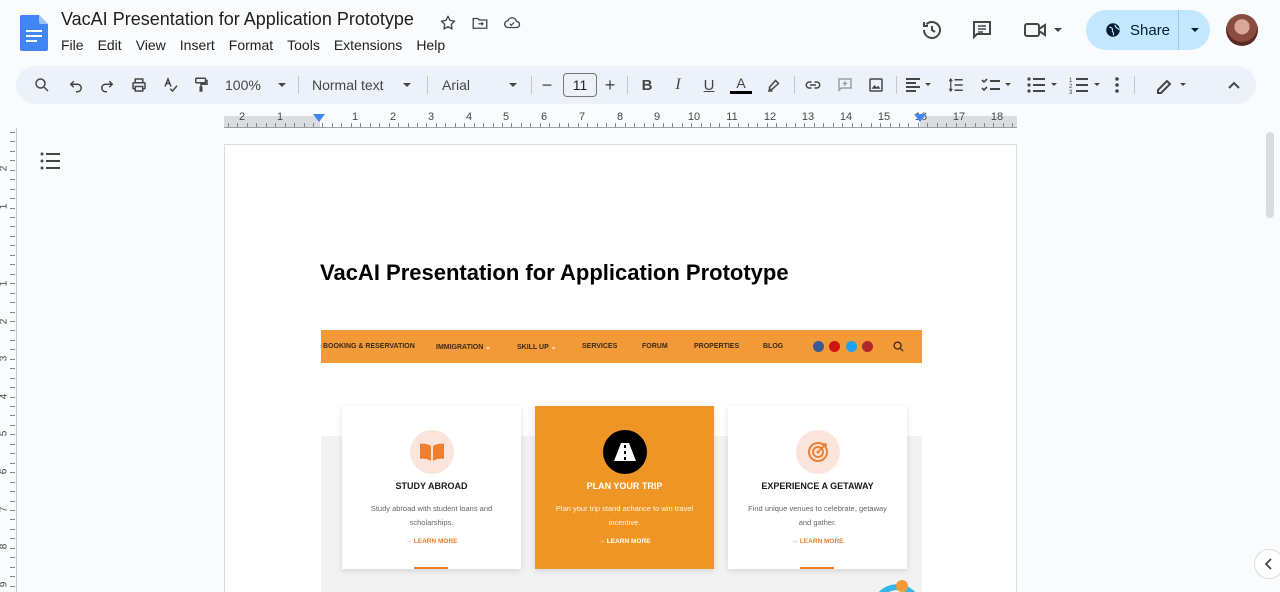 This screenshot has width=1280, height=592. What do you see at coordinates (657, 117) in the screenshot?
I see `ruler-number: 9` at bounding box center [657, 117].